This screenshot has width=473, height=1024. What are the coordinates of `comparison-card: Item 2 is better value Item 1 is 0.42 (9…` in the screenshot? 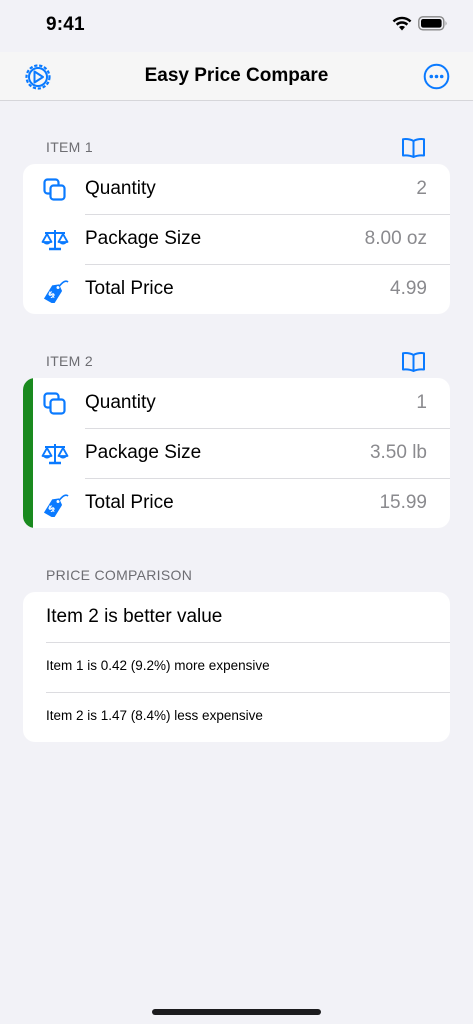 It's located at (236, 667).